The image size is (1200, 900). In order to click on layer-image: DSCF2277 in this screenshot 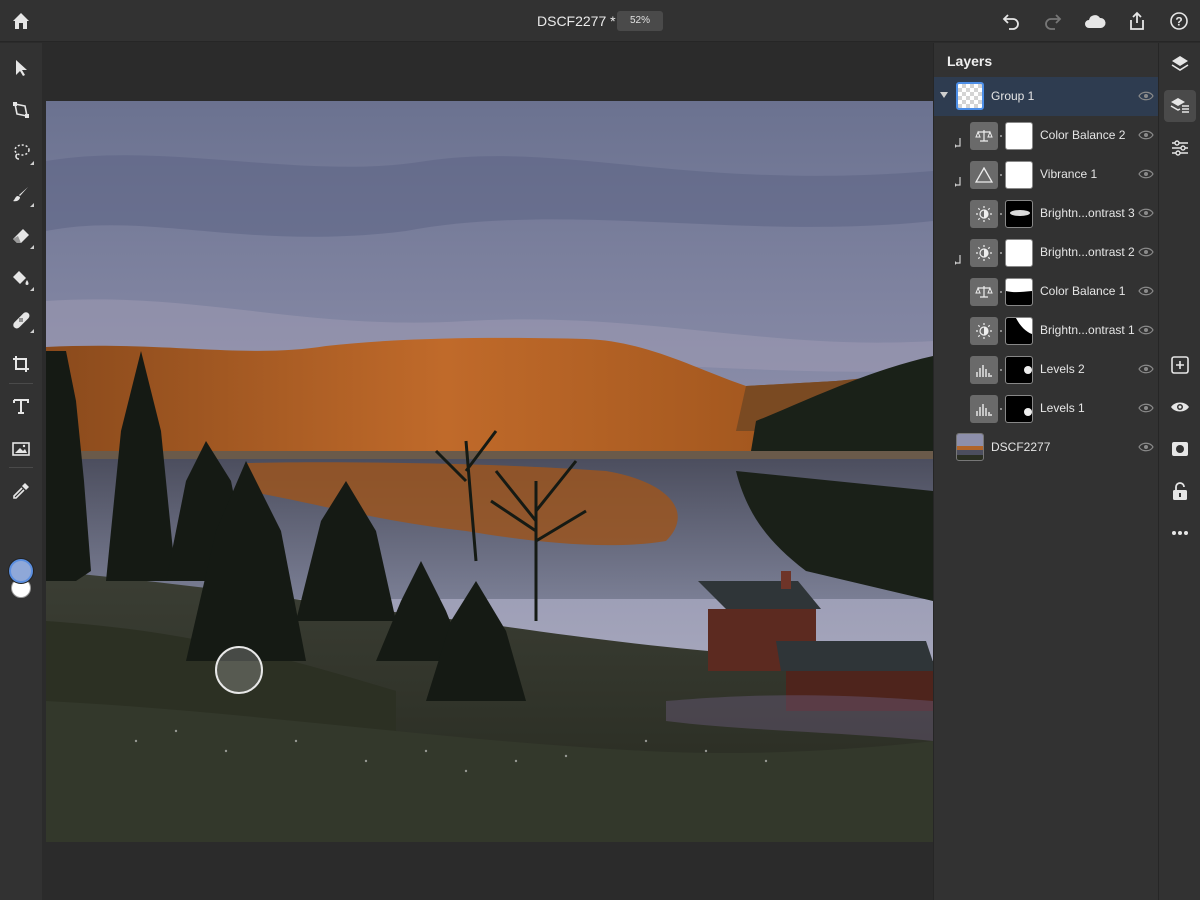, I will do `click(1046, 447)`.